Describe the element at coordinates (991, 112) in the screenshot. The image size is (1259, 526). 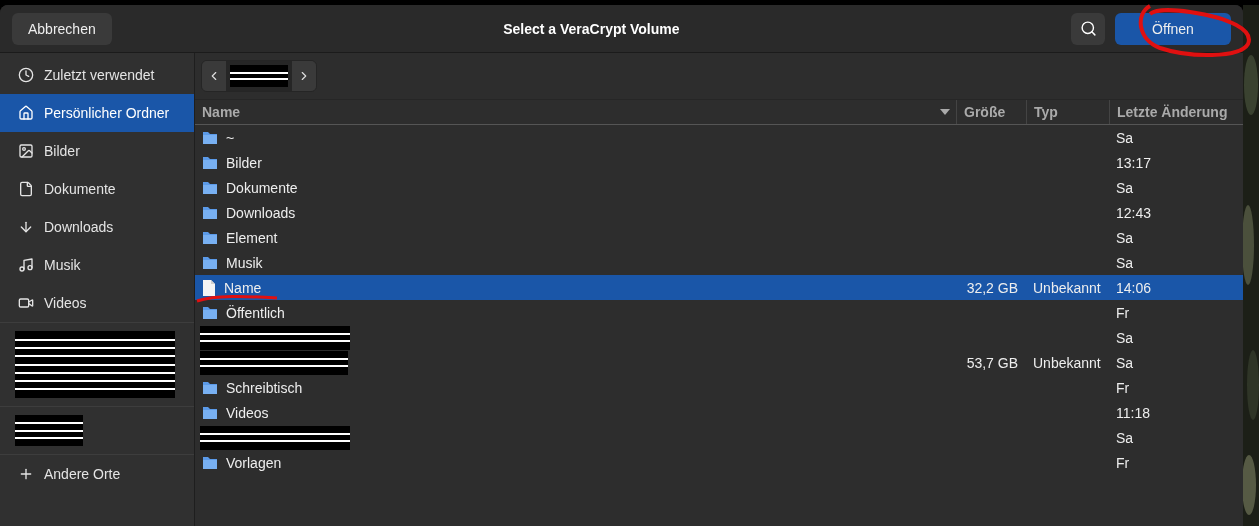
I see `column-header: Größe` at that location.